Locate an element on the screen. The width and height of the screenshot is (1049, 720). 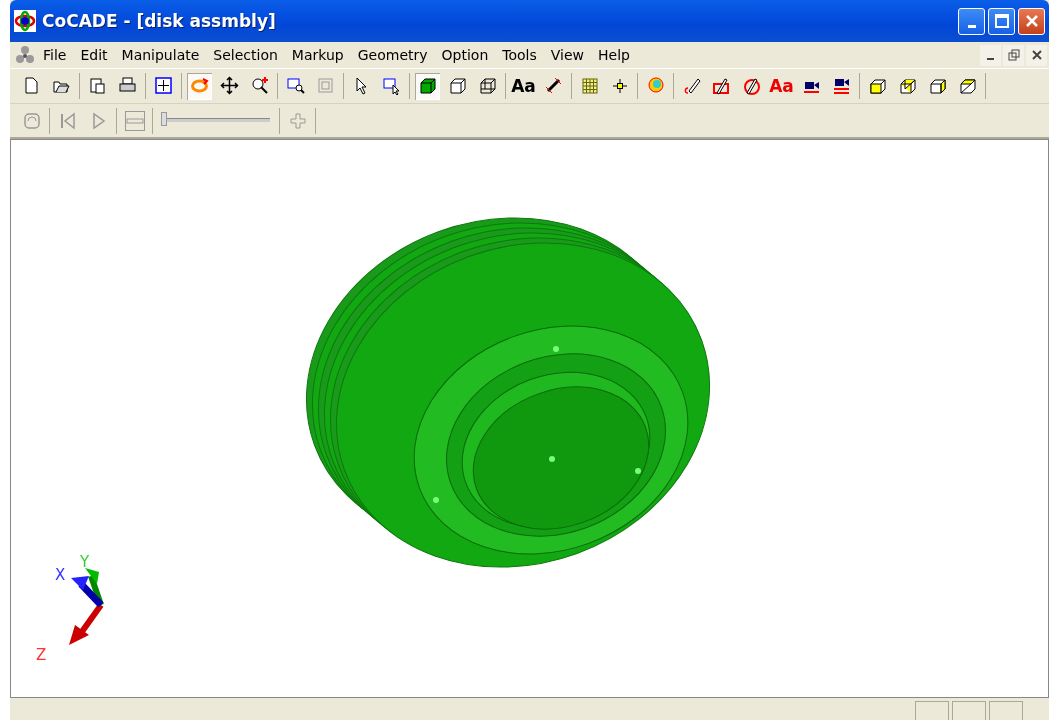
menu-item: File is located at coordinates (55, 55).